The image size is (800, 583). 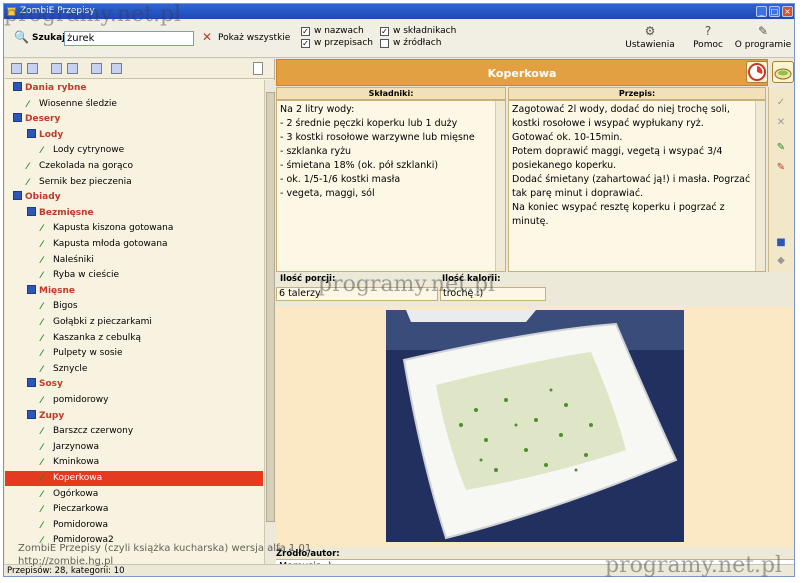 I want to click on image-icon: ◆, so click(x=781, y=261).